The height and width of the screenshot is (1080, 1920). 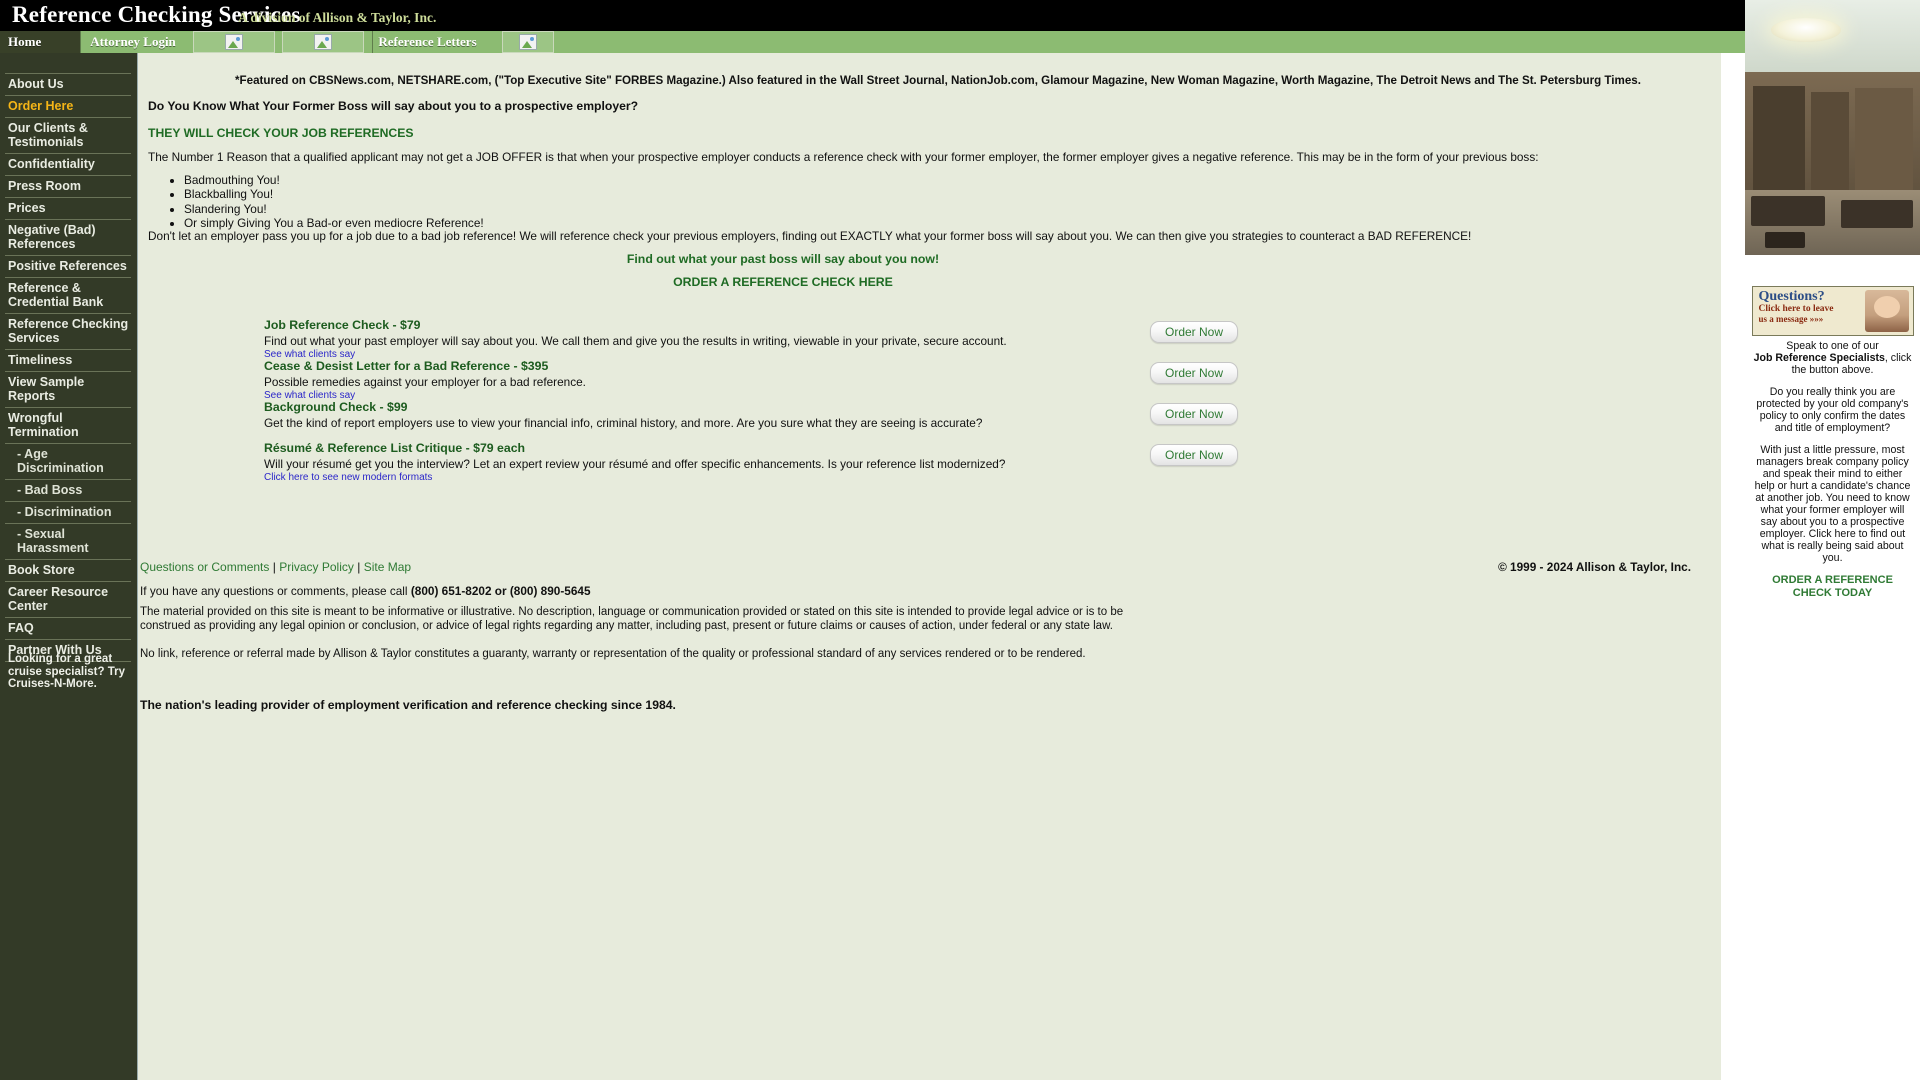 I want to click on list-item: Blackballing You!, so click(x=334, y=194).